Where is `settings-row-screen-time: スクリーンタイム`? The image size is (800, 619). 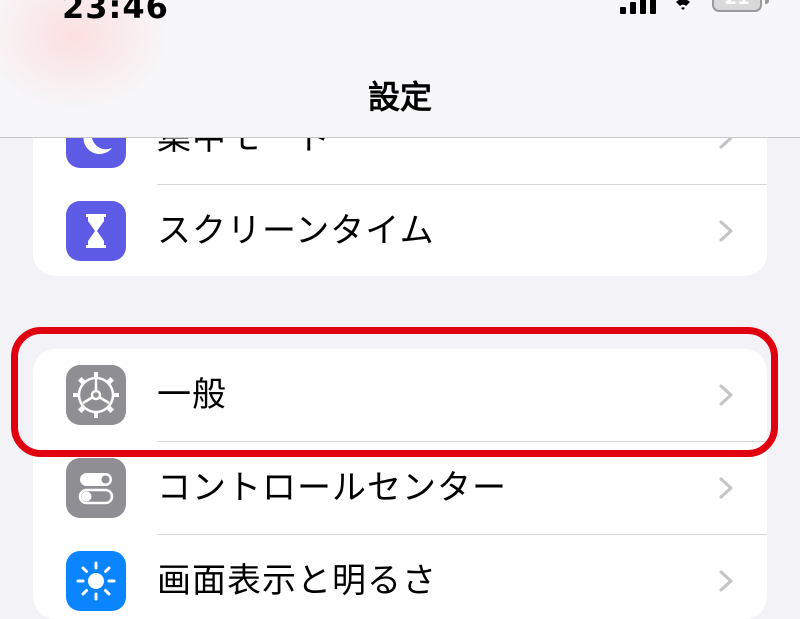
settings-row-screen-time: スクリーンタイム is located at coordinates (400, 230).